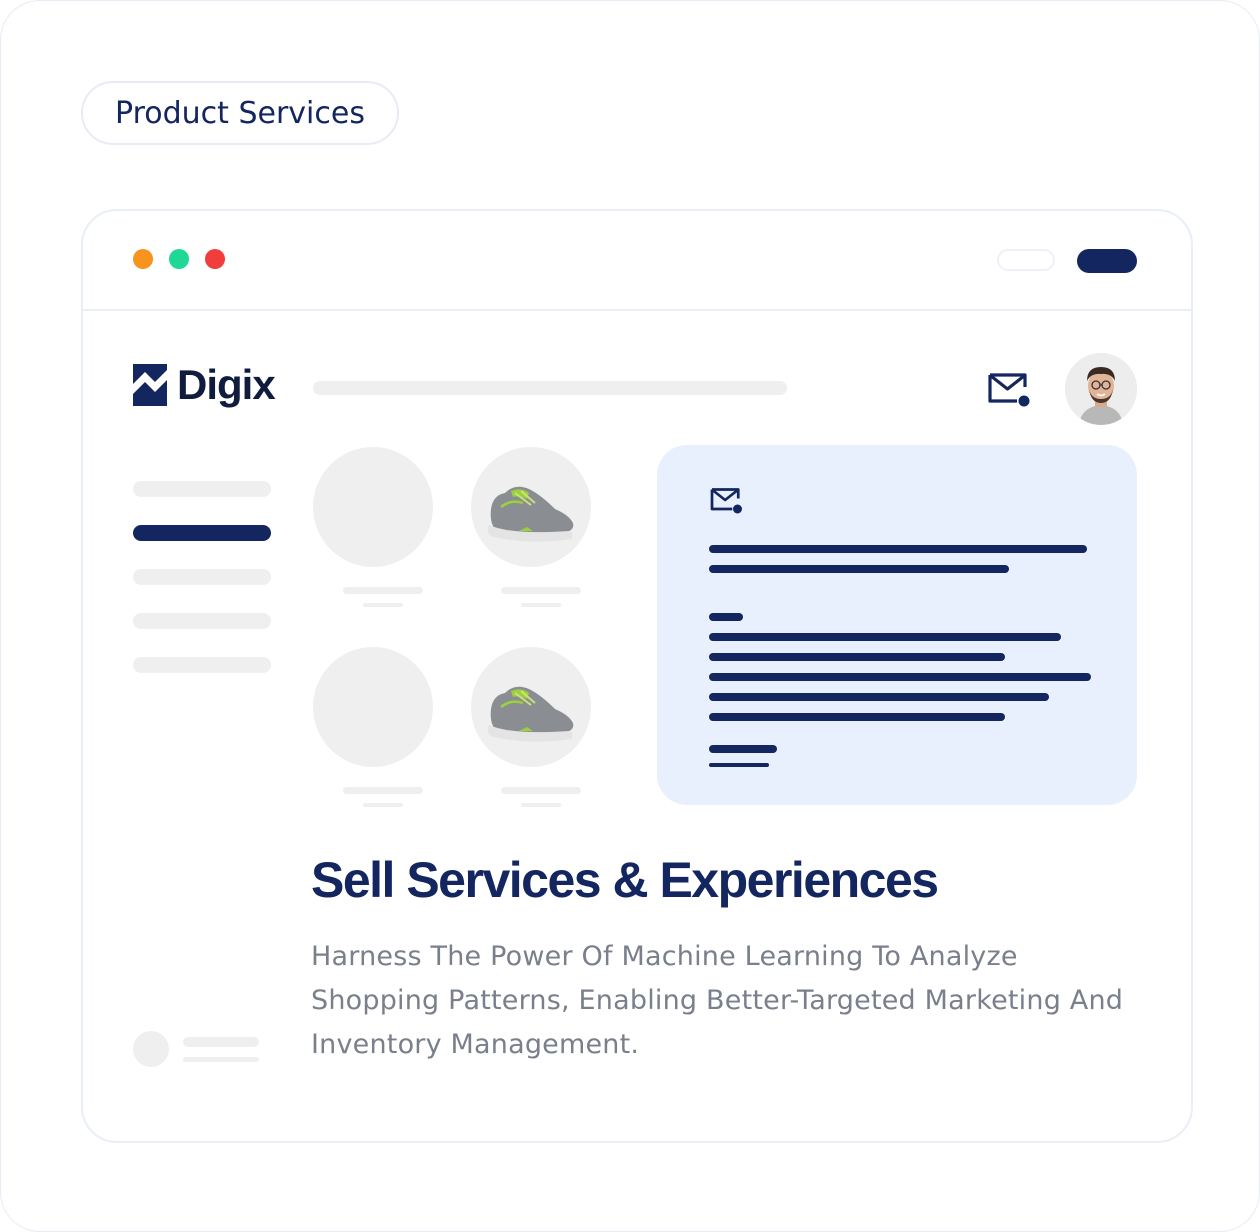  I want to click on mail-icon, so click(726, 501).